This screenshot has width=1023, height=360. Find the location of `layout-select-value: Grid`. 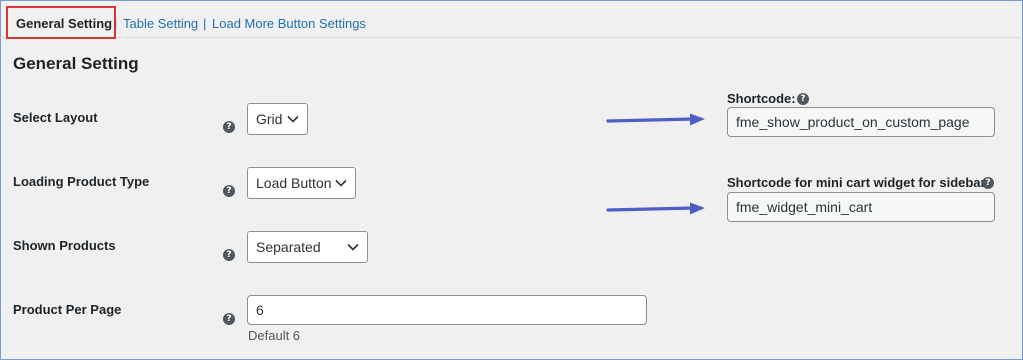

layout-select-value: Grid is located at coordinates (269, 119).